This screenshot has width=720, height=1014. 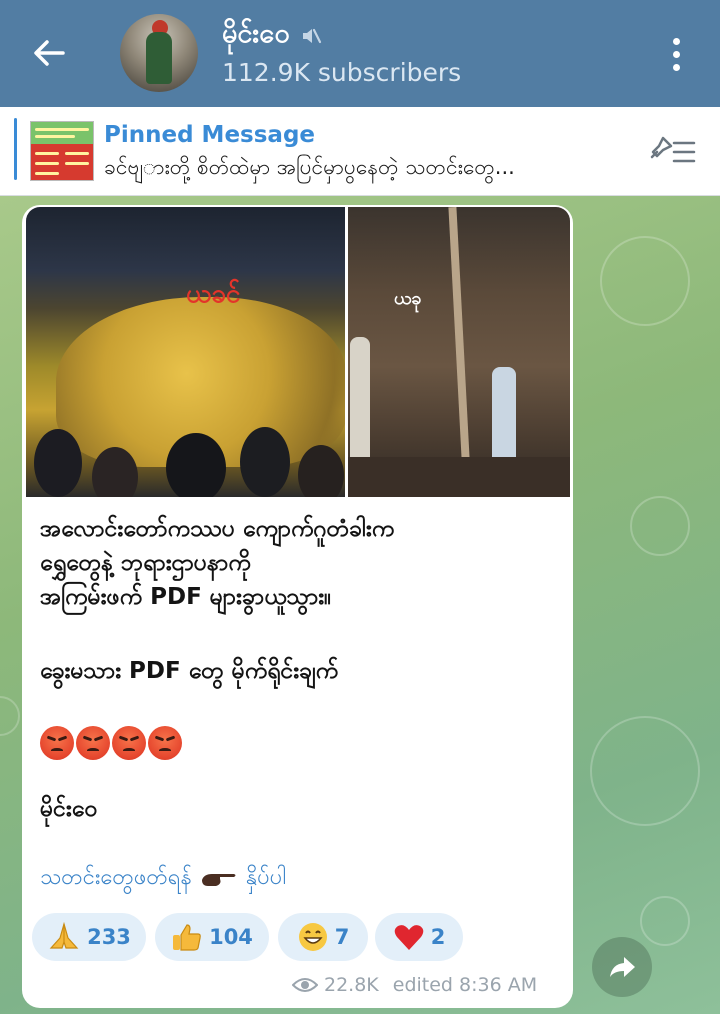 I want to click on photo-label-before: ယခင်, so click(x=213, y=294).